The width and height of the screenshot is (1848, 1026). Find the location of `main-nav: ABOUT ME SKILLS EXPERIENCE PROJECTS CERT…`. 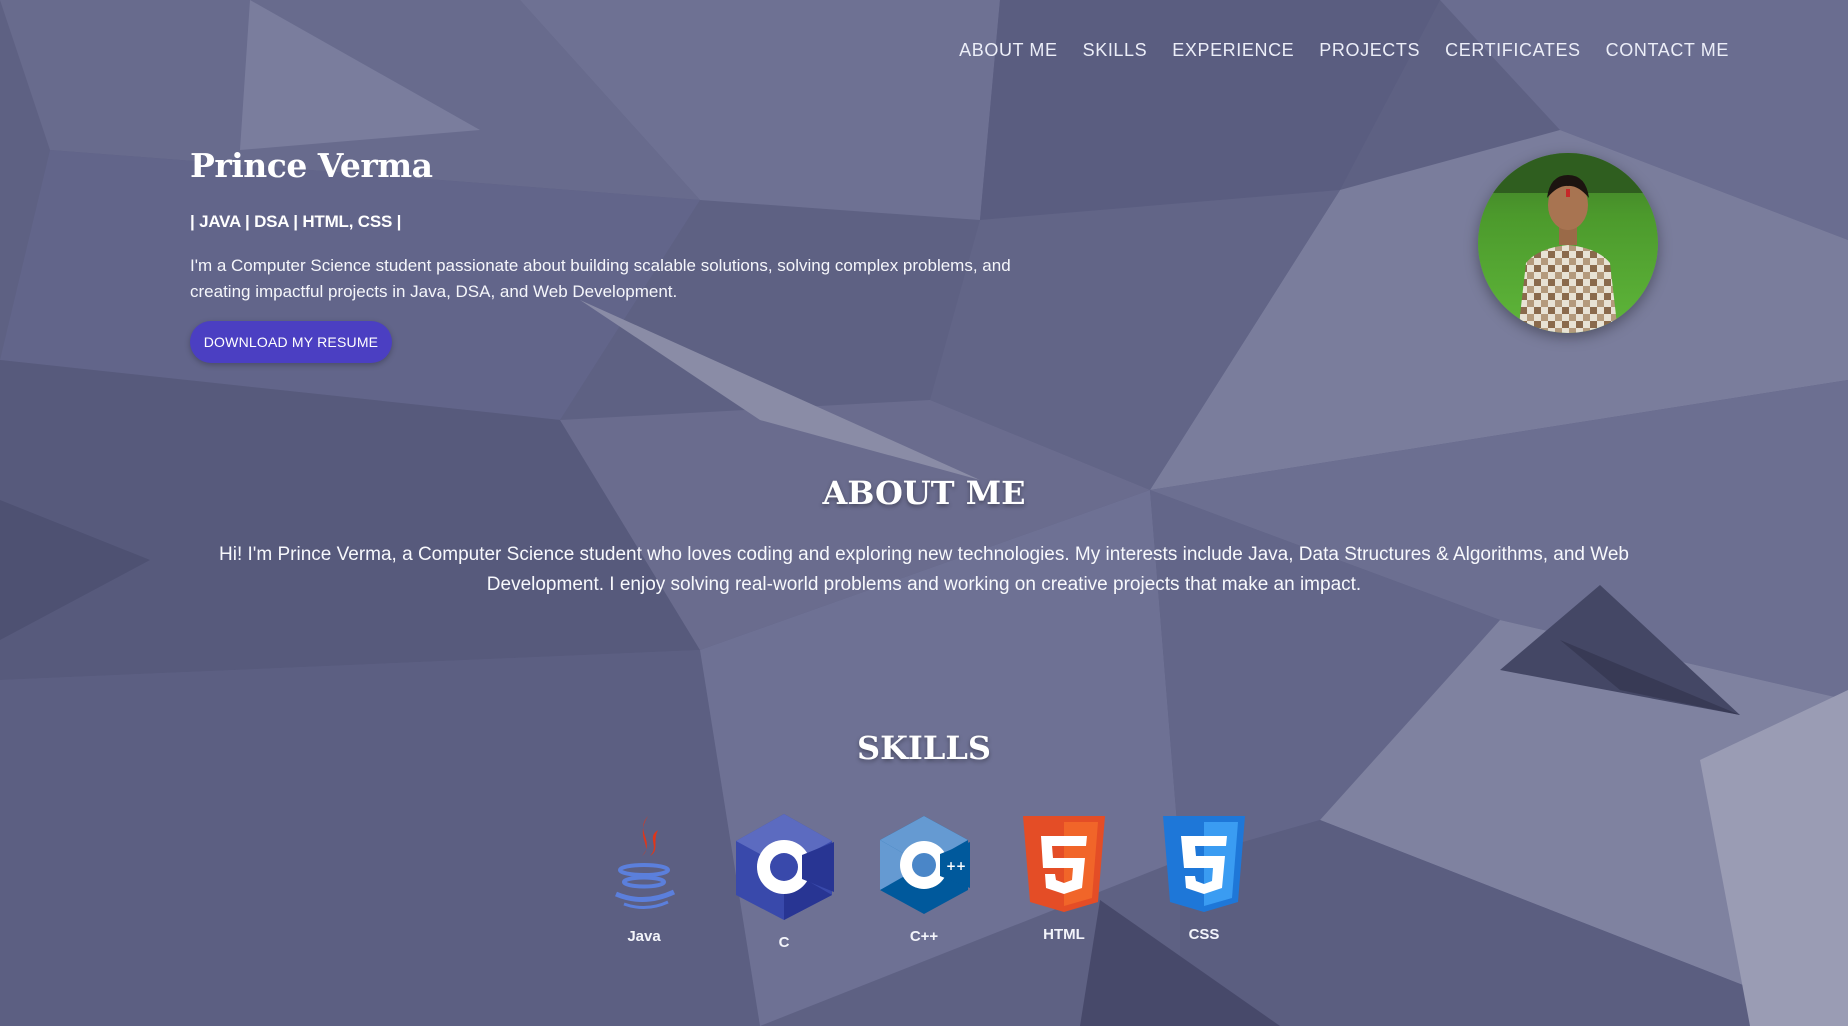

main-nav: ABOUT ME SKILLS EXPERIENCE PROJECTS CERT… is located at coordinates (1344, 50).